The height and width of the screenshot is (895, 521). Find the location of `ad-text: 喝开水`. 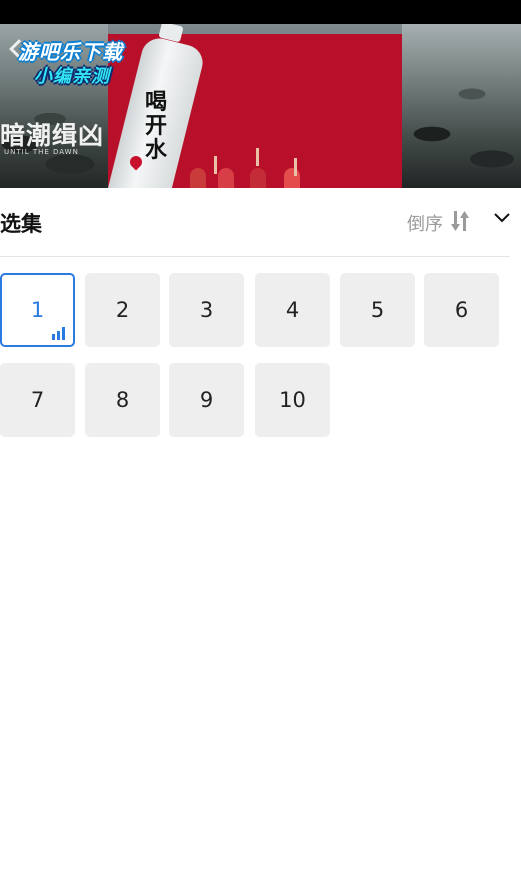

ad-text: 喝开水 is located at coordinates (155, 126).